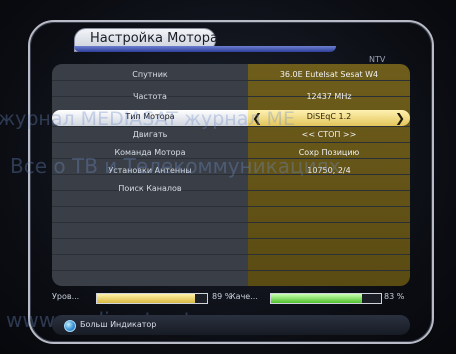 This screenshot has height=354, width=456. Describe the element at coordinates (377, 59) in the screenshot. I see `channel-label: NTV` at that location.